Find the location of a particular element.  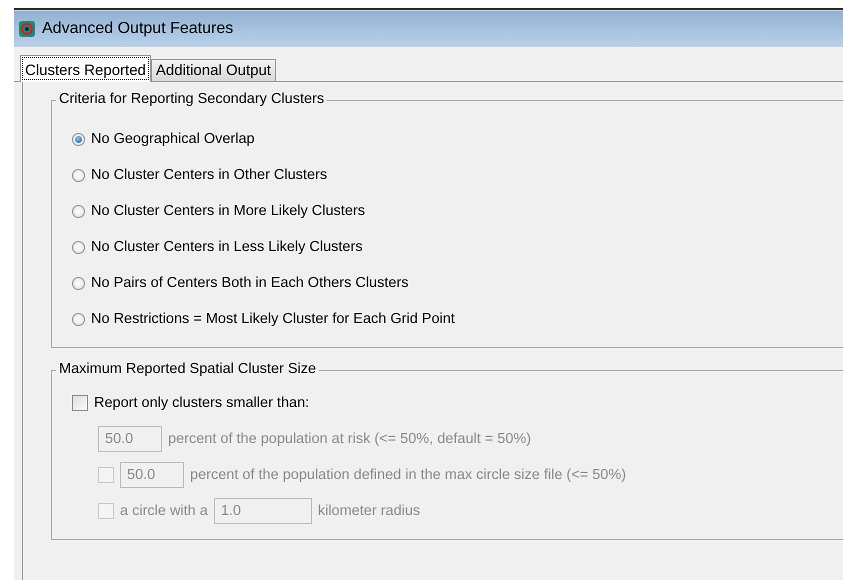

field-label: a circle with a is located at coordinates (164, 511).